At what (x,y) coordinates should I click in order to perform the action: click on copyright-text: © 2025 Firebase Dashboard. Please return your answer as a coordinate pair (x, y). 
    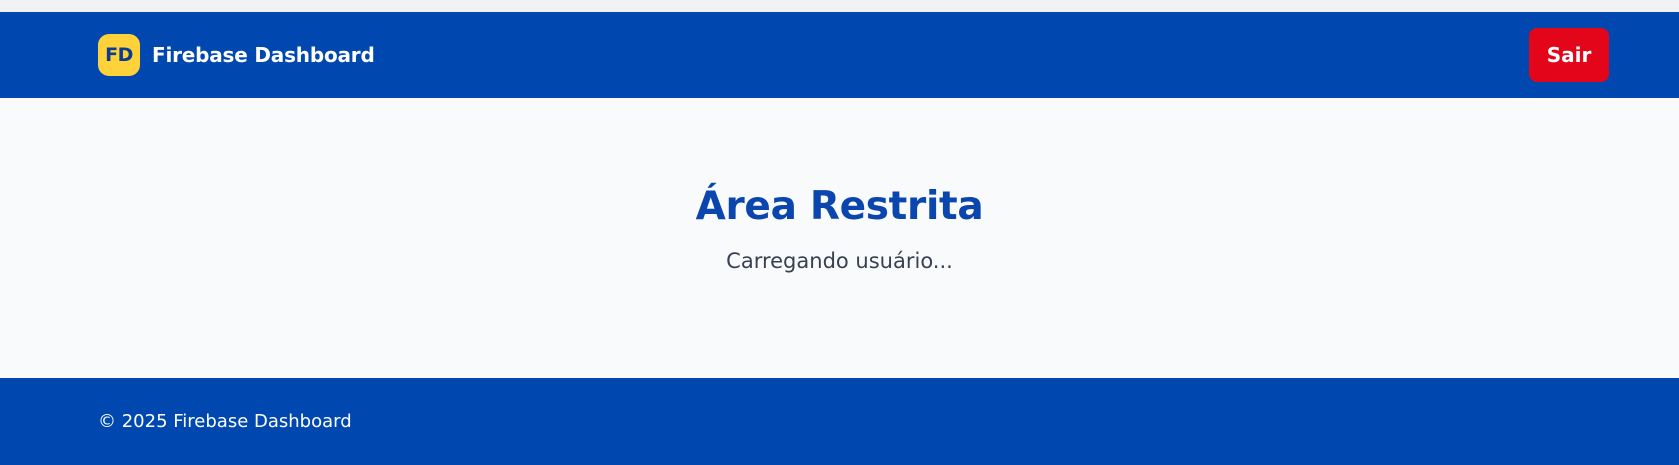
    Looking at the image, I should click on (225, 421).